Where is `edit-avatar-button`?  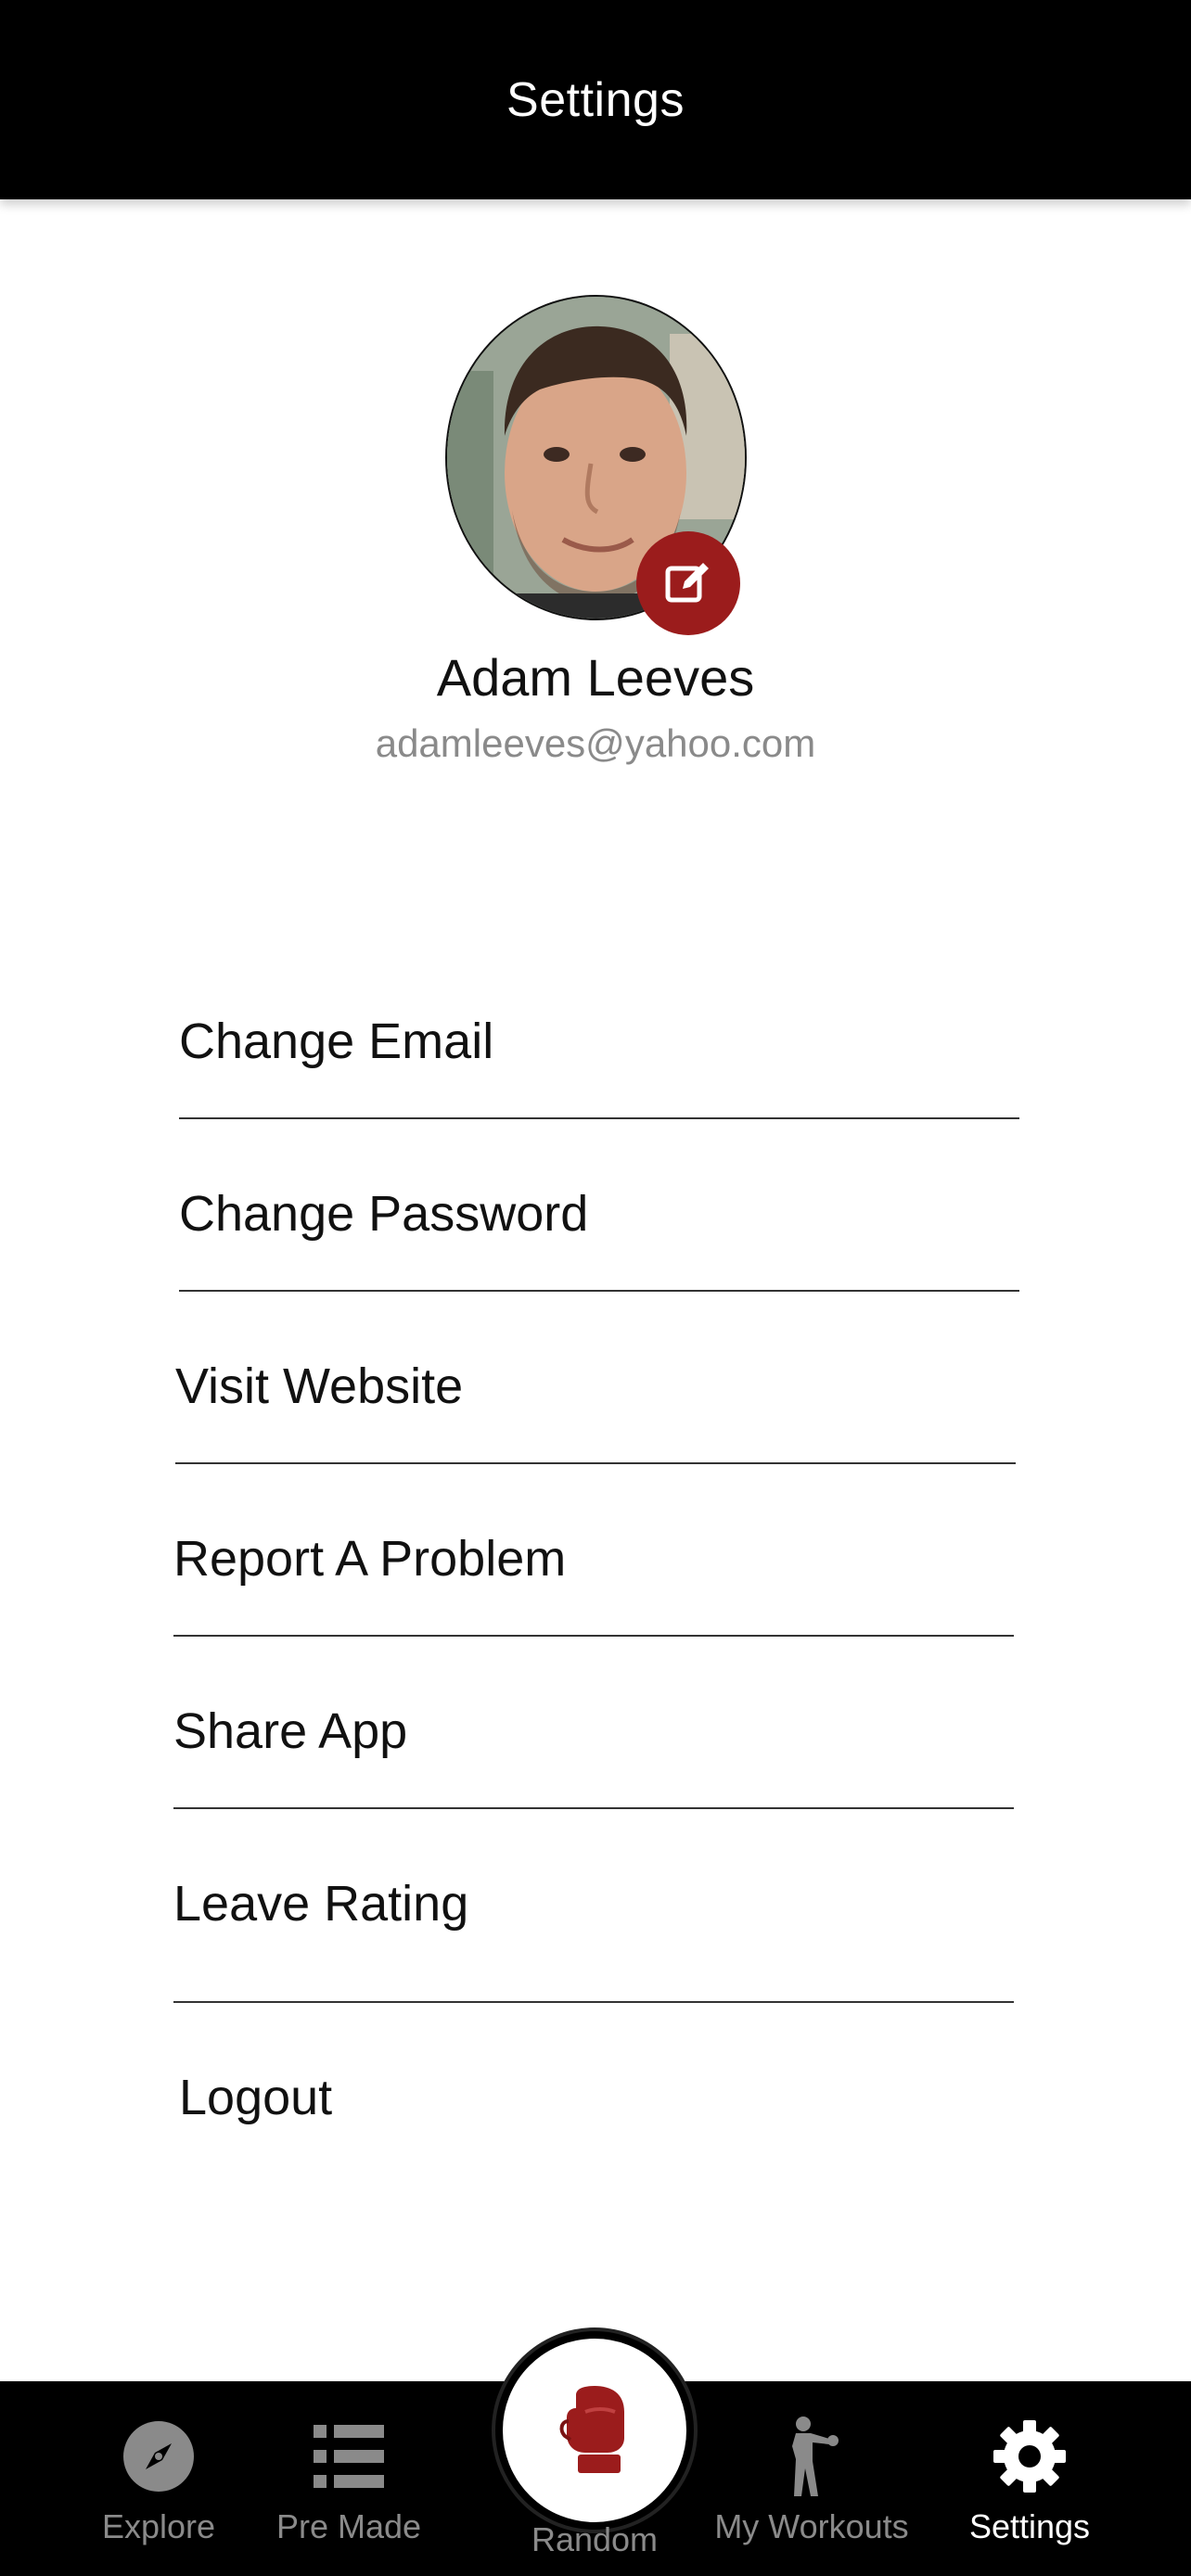 edit-avatar-button is located at coordinates (688, 583).